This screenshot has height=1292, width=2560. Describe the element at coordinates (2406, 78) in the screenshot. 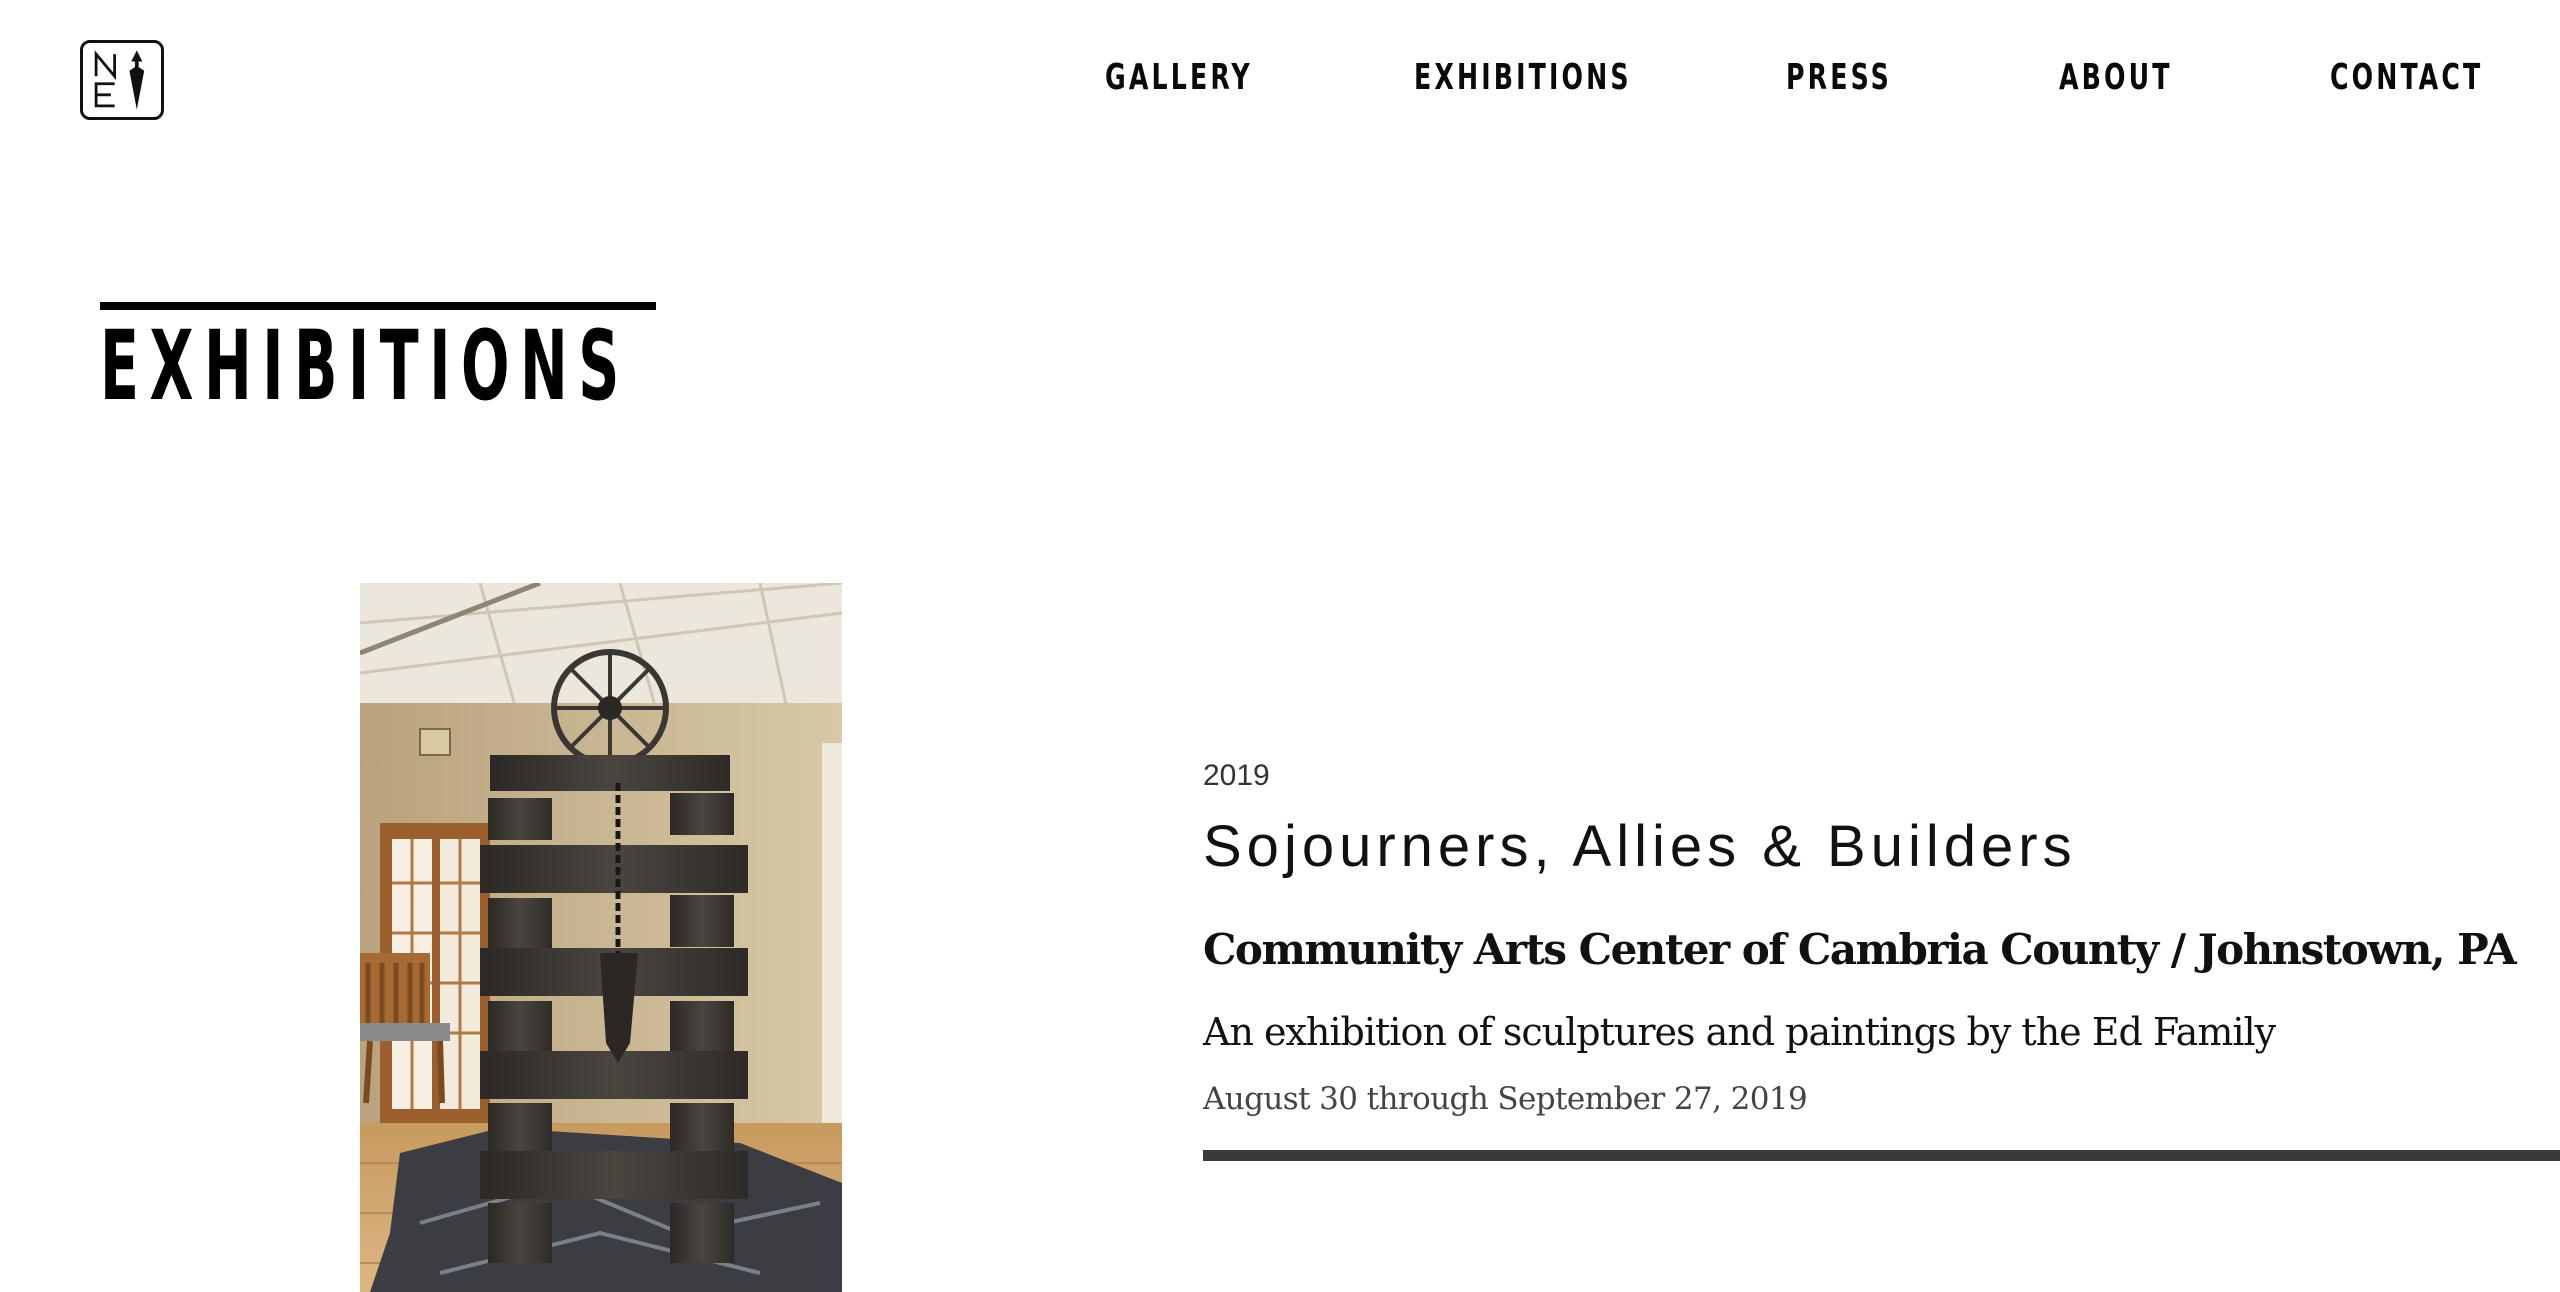

I see `nav-contact: CONTACT` at that location.